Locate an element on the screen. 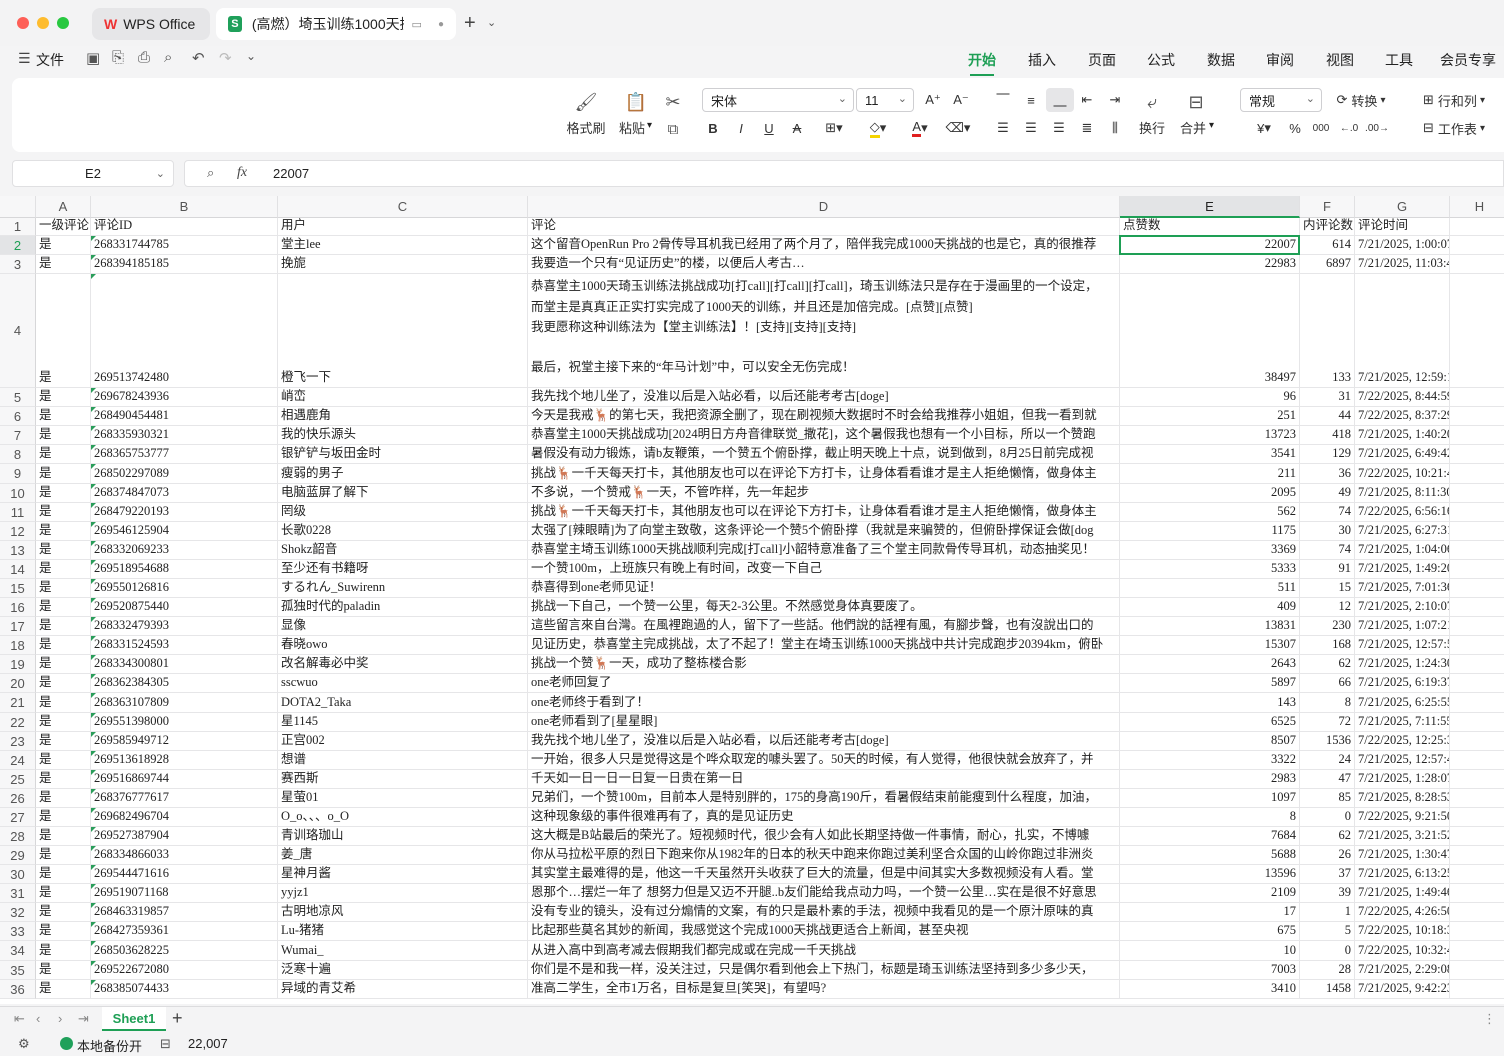  cell-comment-time: 7/21/2025, 1:49:20 PM is located at coordinates (1402, 569).